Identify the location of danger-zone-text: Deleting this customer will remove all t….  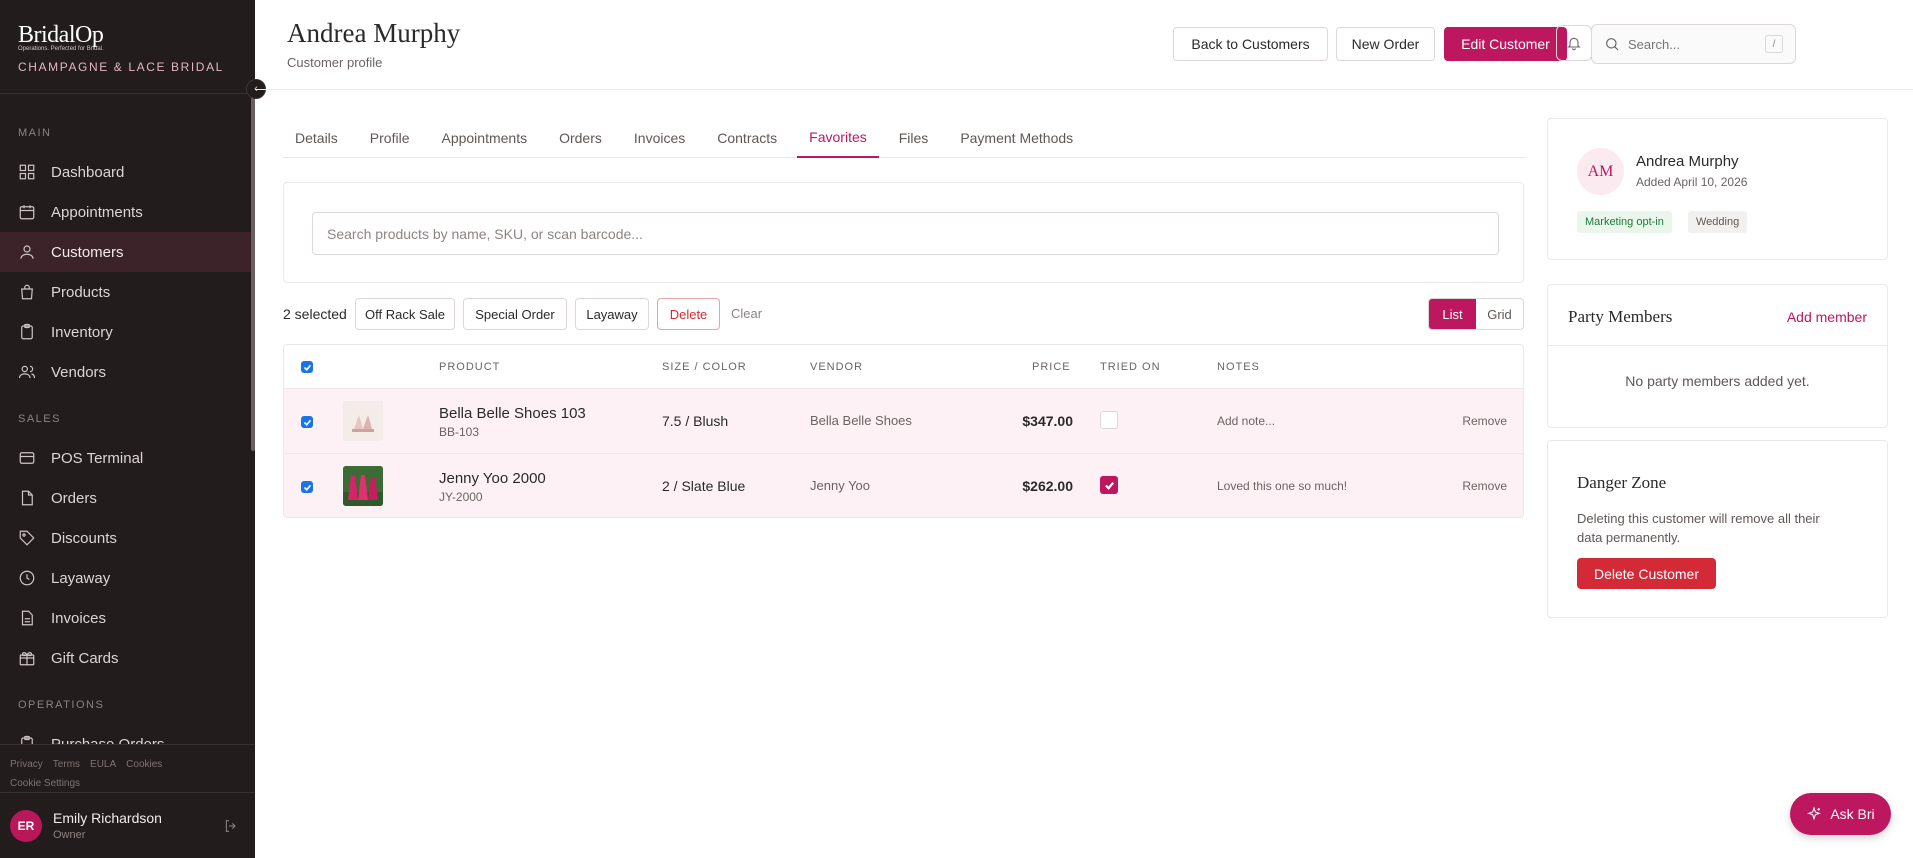
(1698, 528).